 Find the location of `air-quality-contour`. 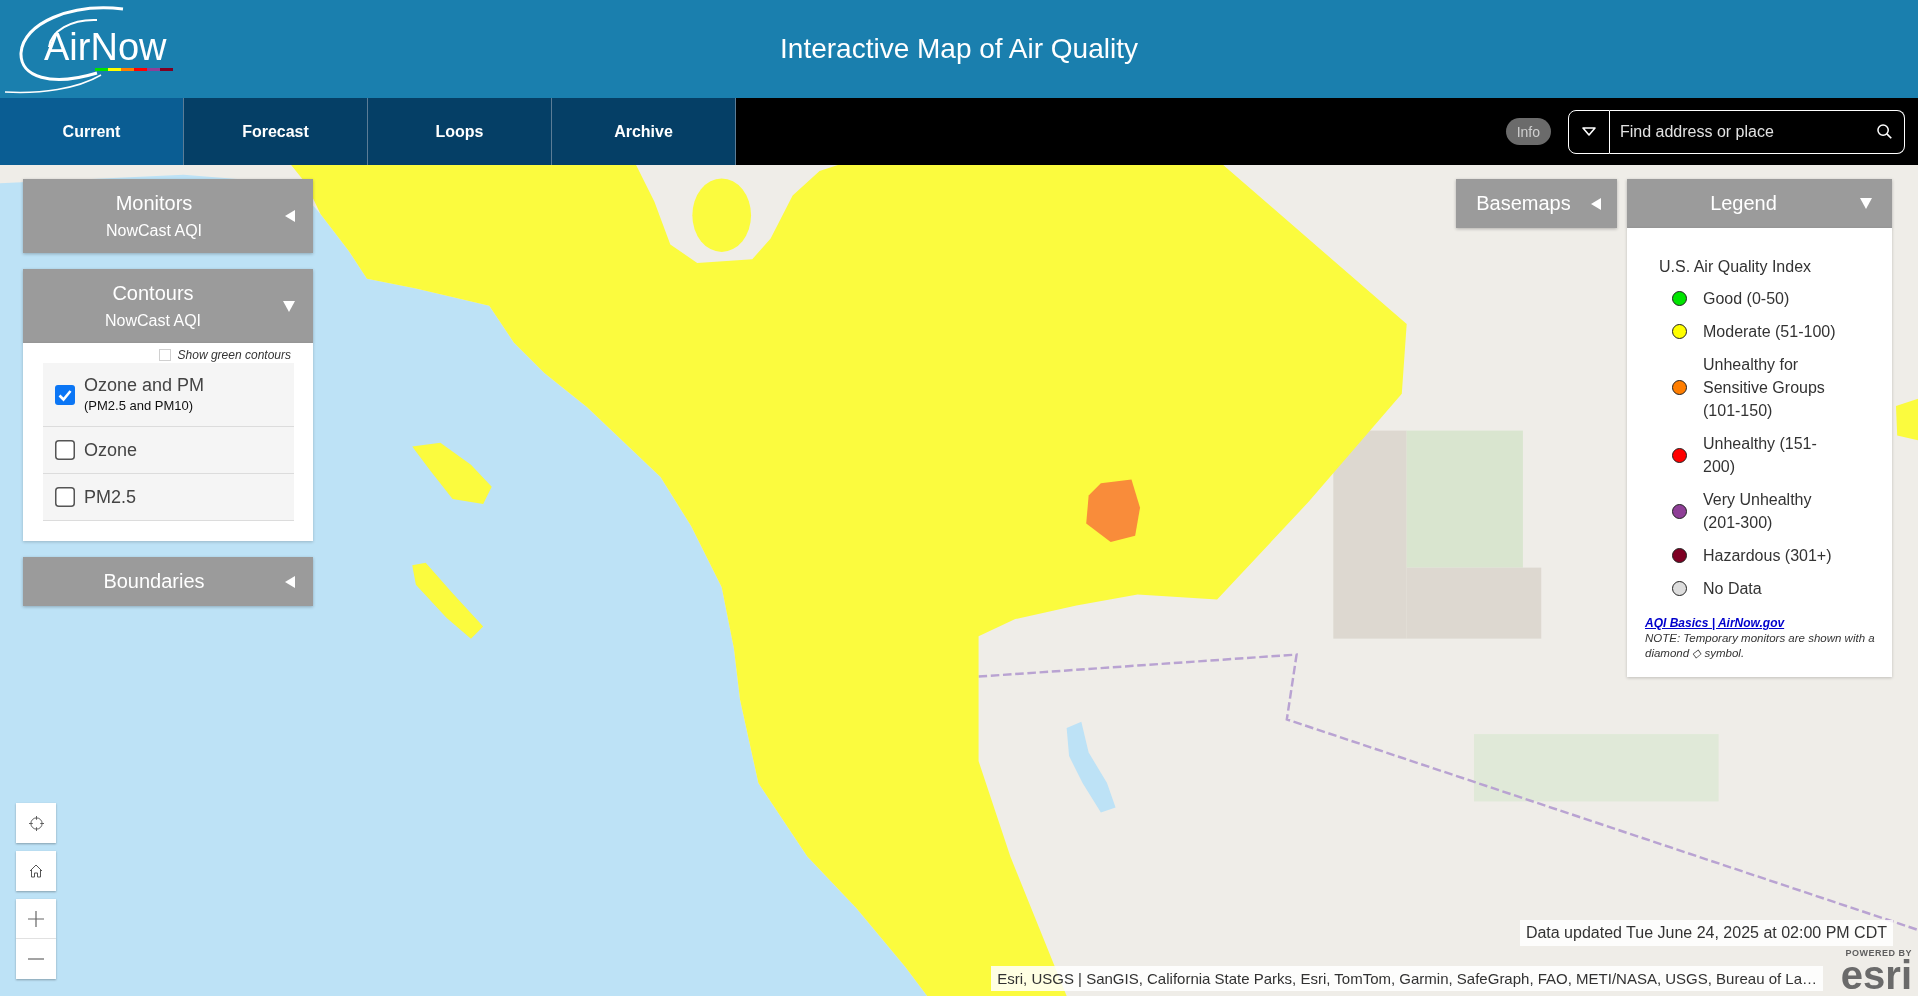

air-quality-contour is located at coordinates (1907, 419).